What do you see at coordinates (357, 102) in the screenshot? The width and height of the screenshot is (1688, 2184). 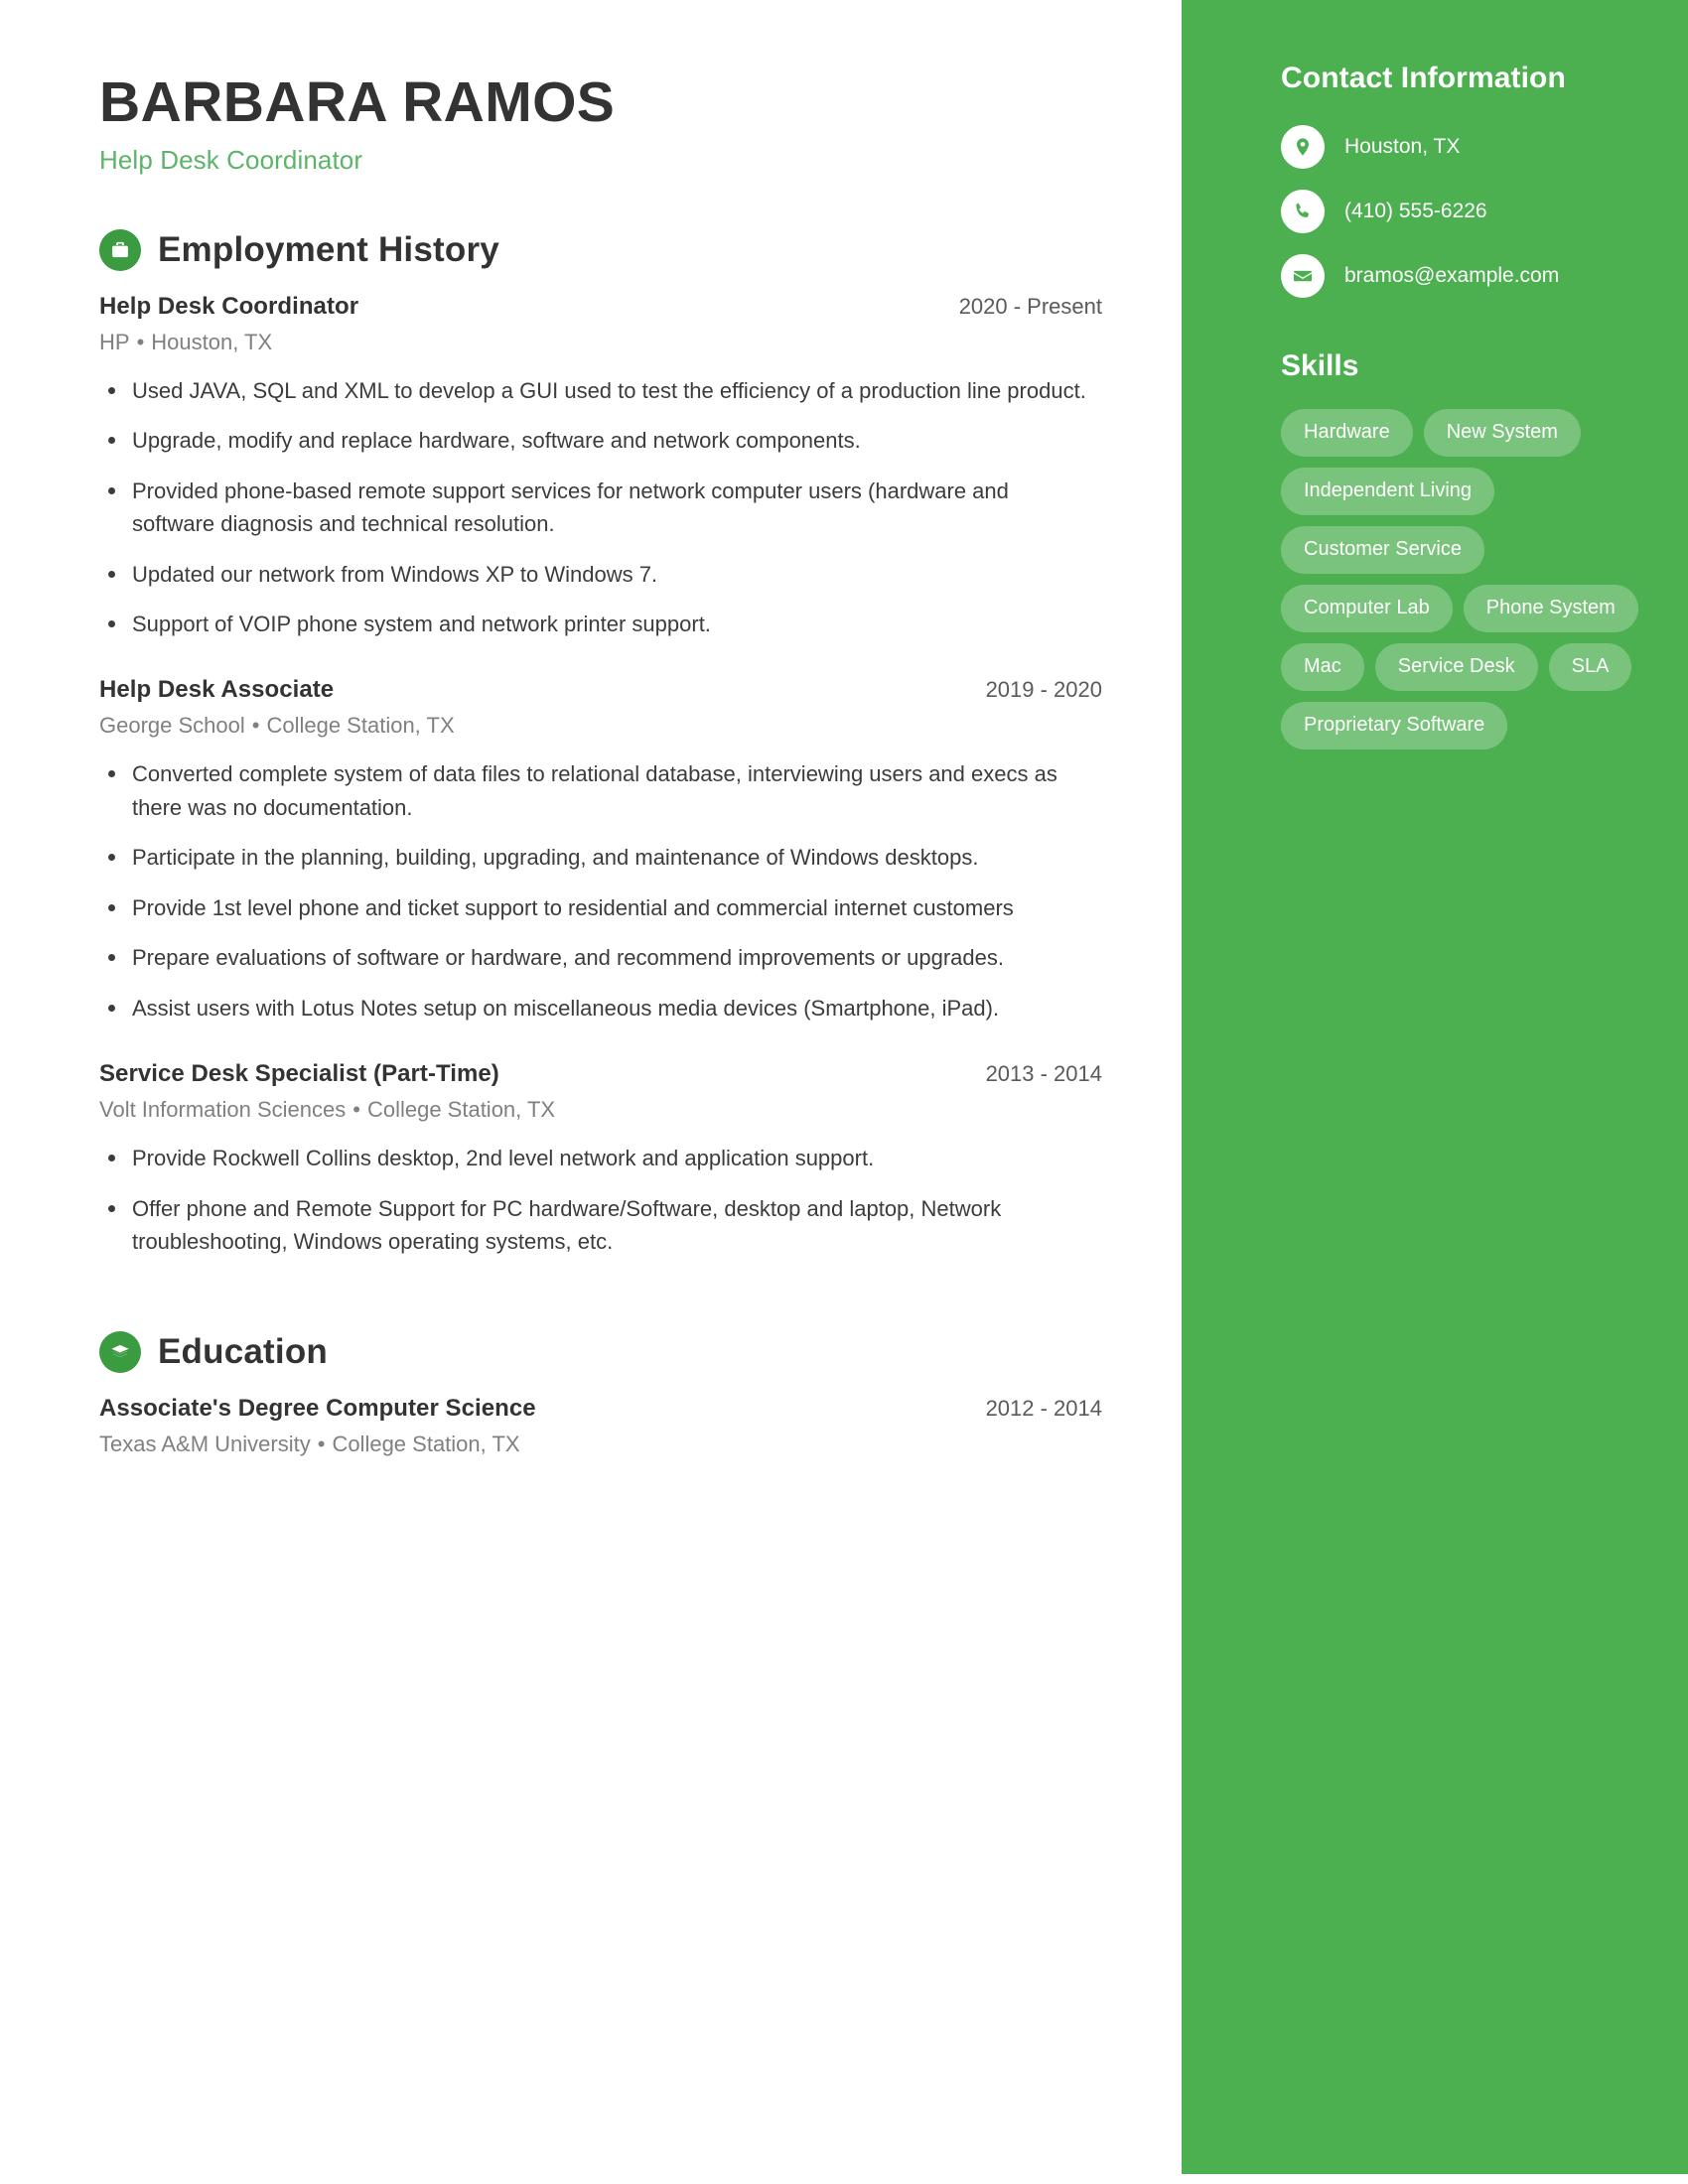 I see `candidate-name: BARBARA RAMOS` at bounding box center [357, 102].